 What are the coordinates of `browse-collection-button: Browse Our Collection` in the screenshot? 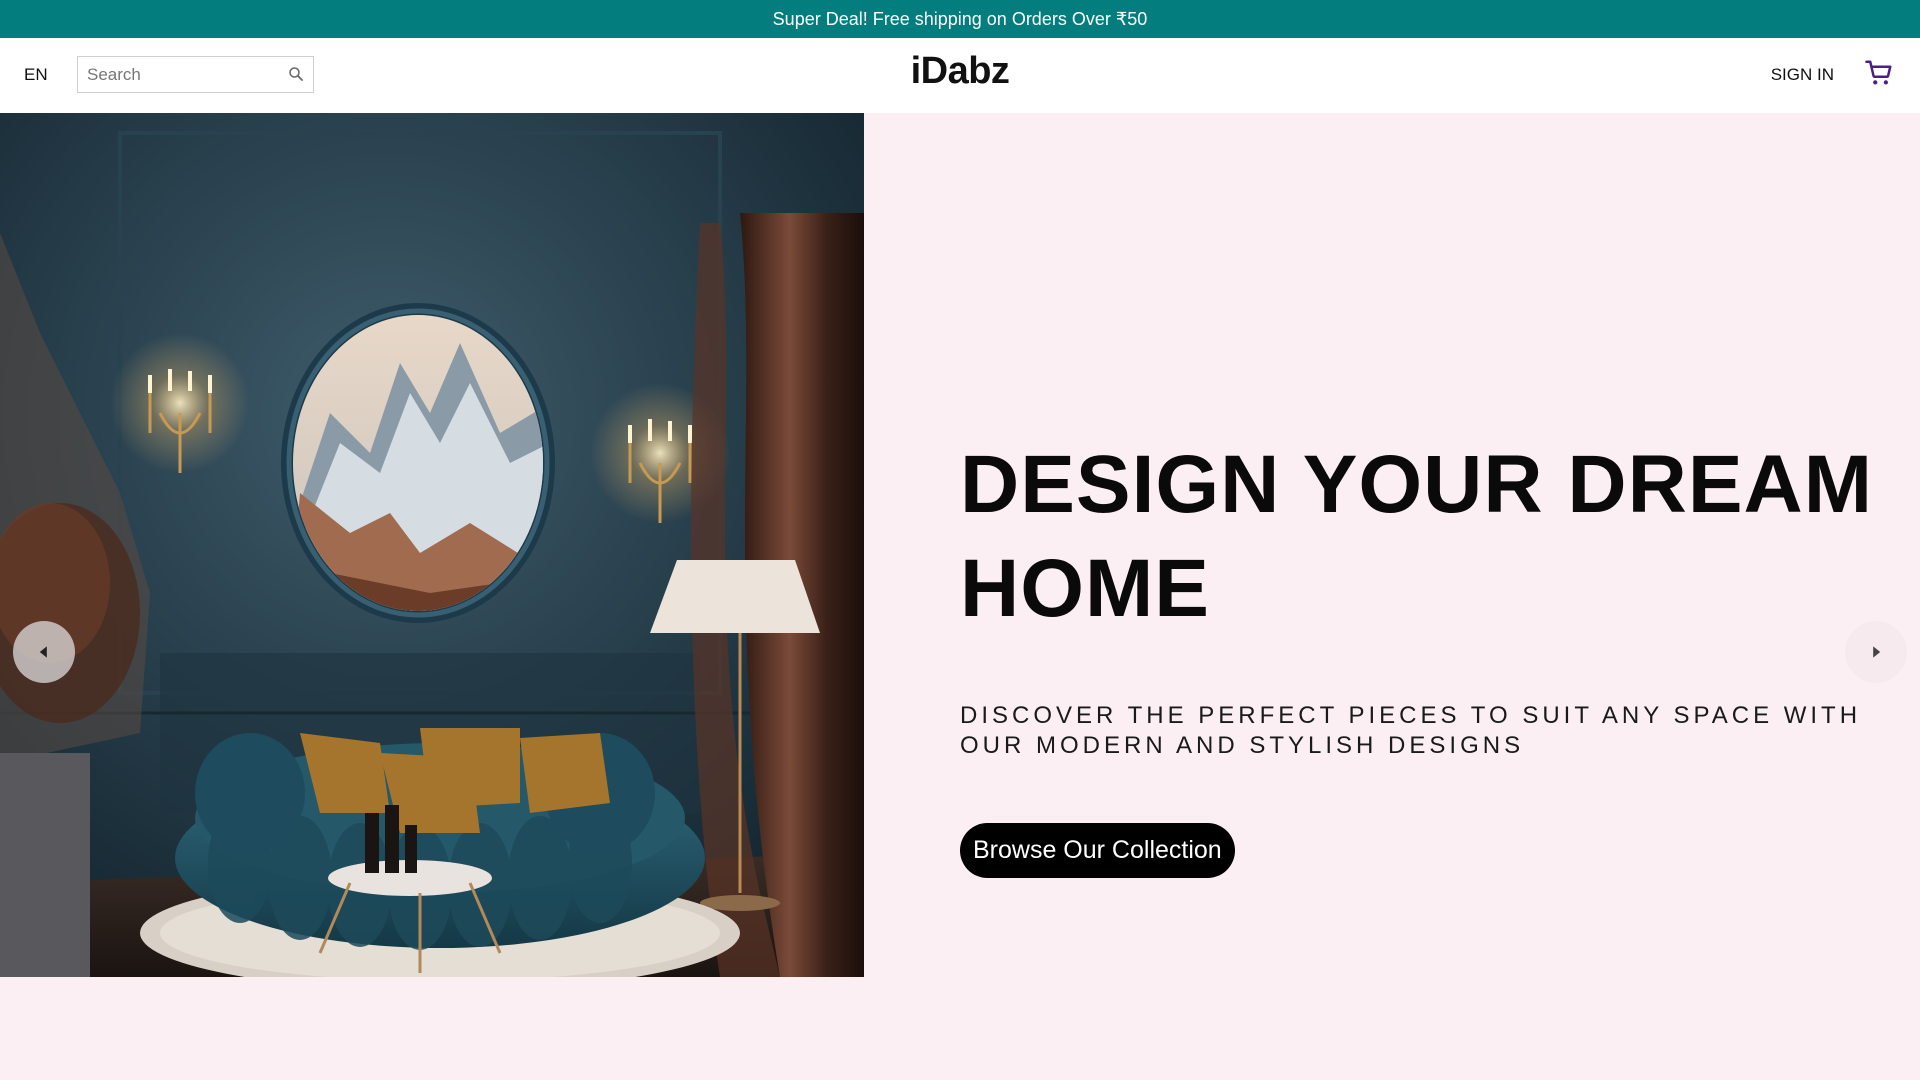 It's located at (1097, 850).